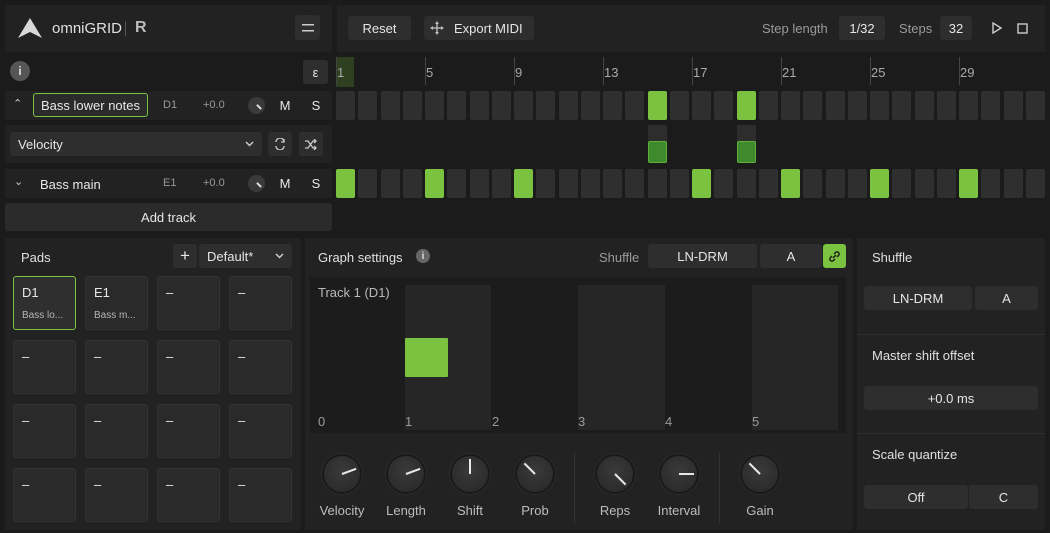  I want to click on side-shuffle-variant: A, so click(1006, 298).